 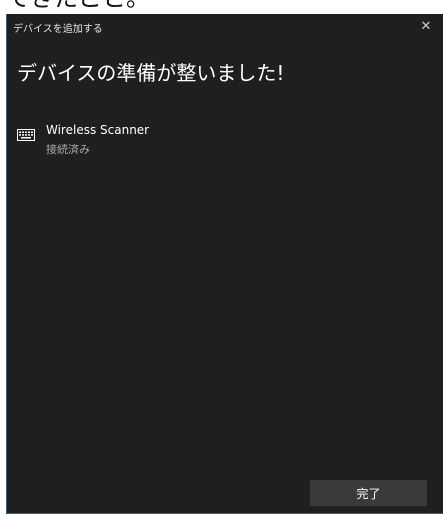 What do you see at coordinates (98, 130) in the screenshot?
I see `device-name: Wireless Scanner` at bounding box center [98, 130].